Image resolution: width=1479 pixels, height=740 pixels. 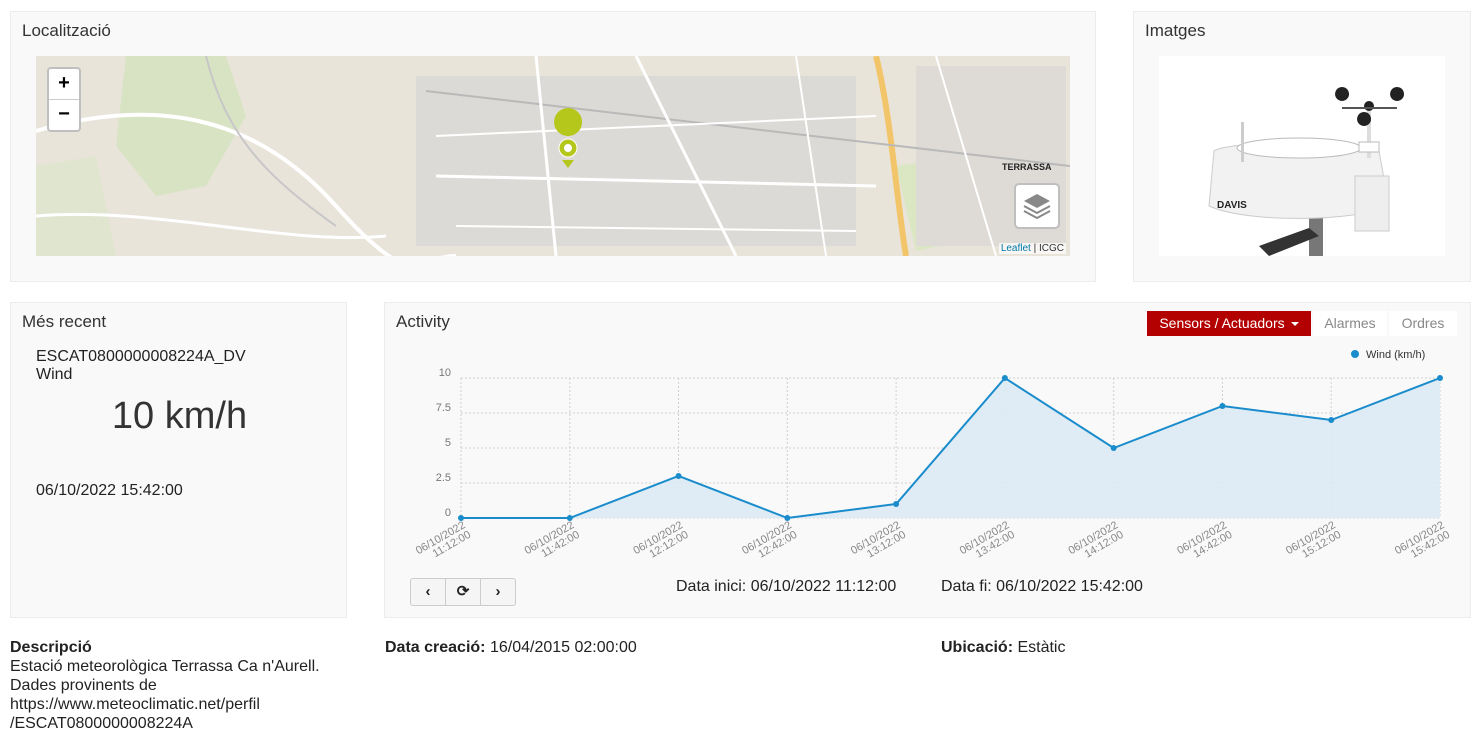 I want to click on chevron-left-icon: ‹, so click(x=428, y=592).